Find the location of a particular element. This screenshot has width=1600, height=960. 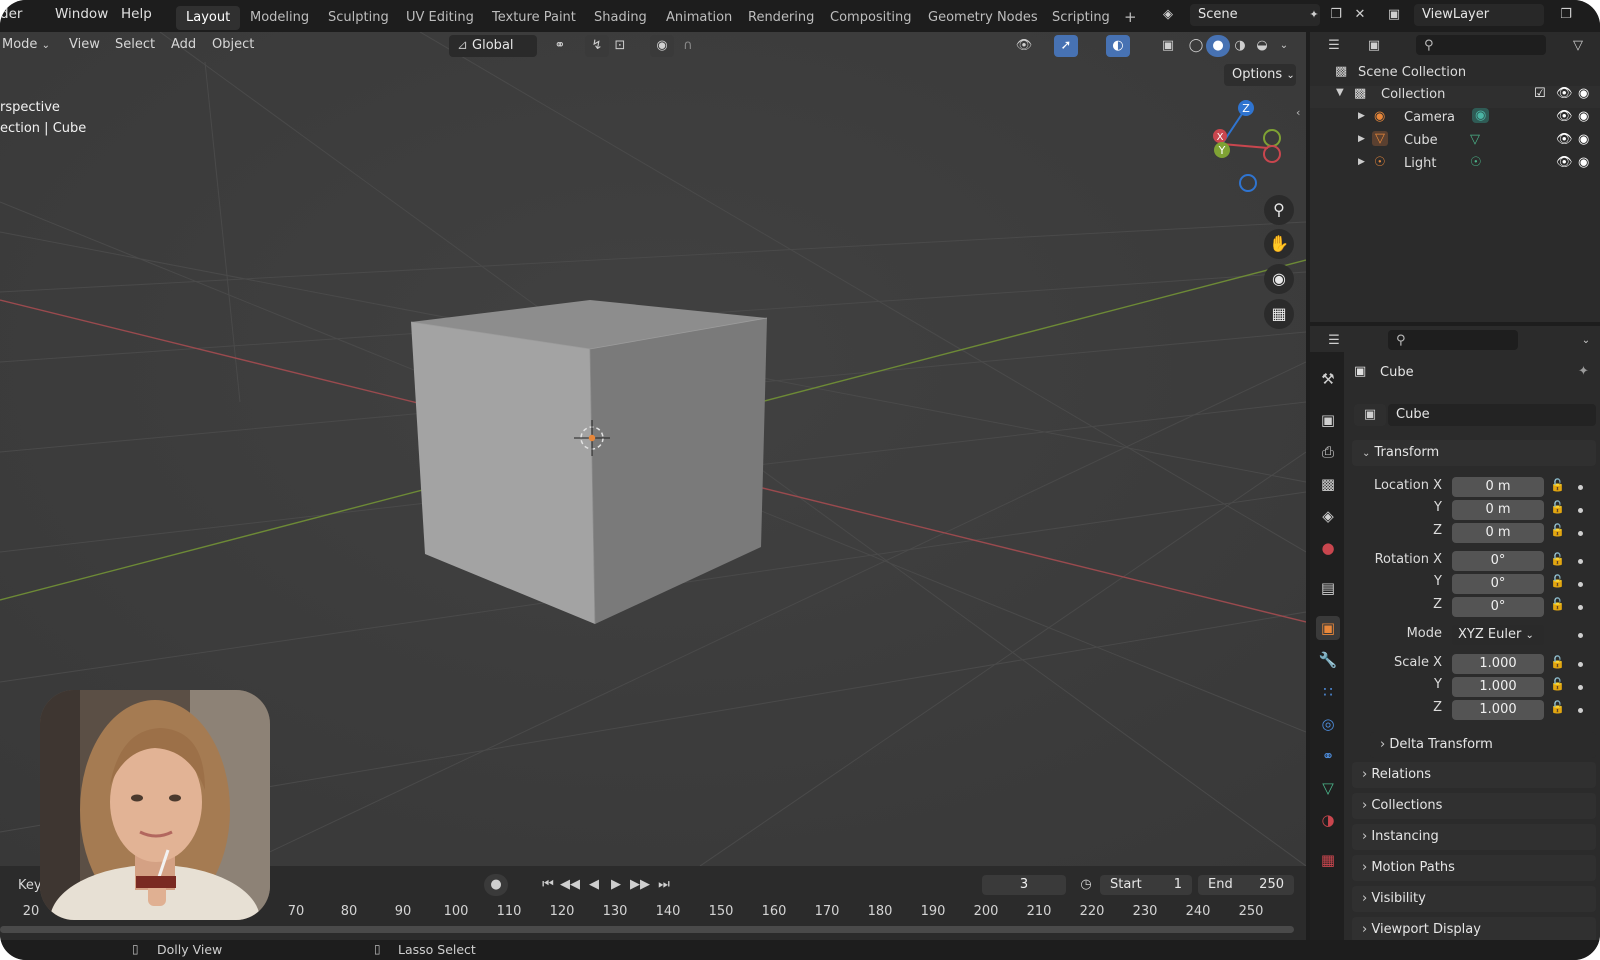

relations-panel-header: › Relations is located at coordinates (1474, 775).